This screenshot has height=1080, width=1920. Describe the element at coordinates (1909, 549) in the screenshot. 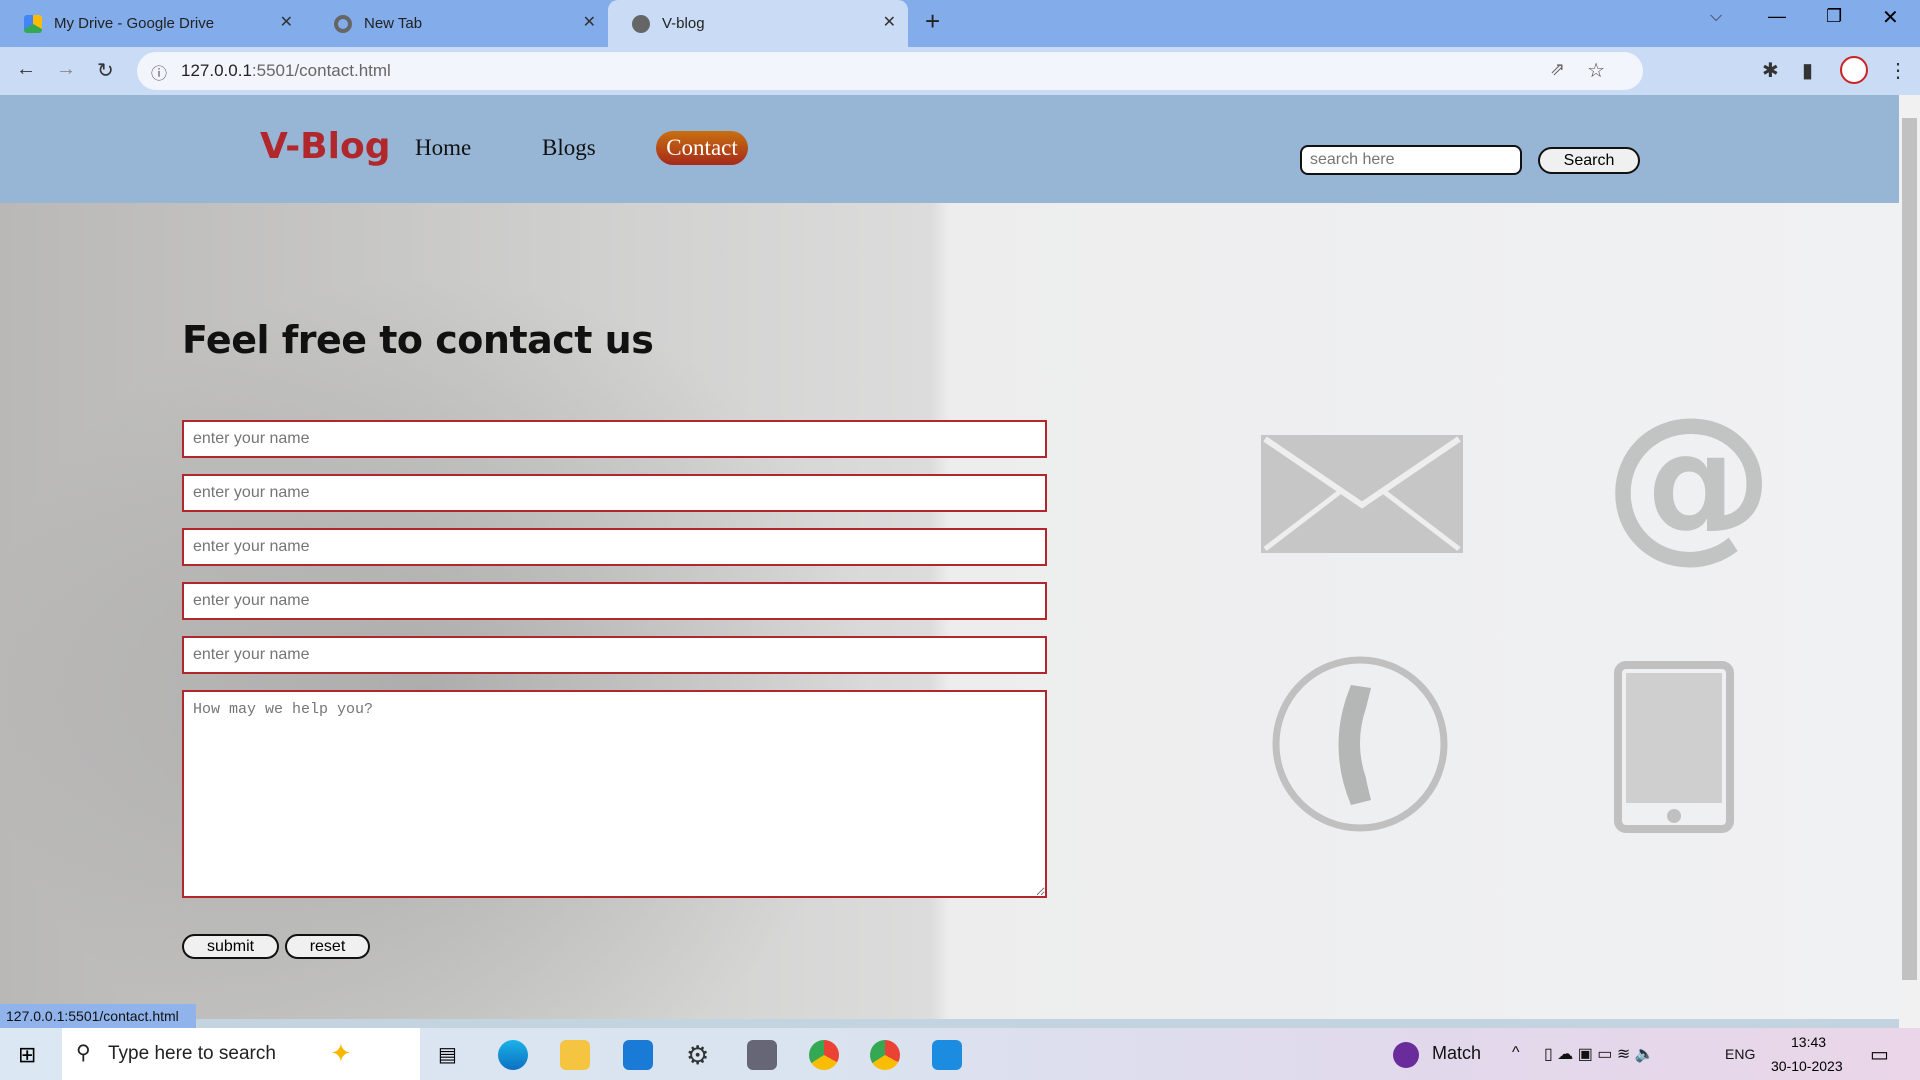

I see `scrollbar-thumb` at that location.